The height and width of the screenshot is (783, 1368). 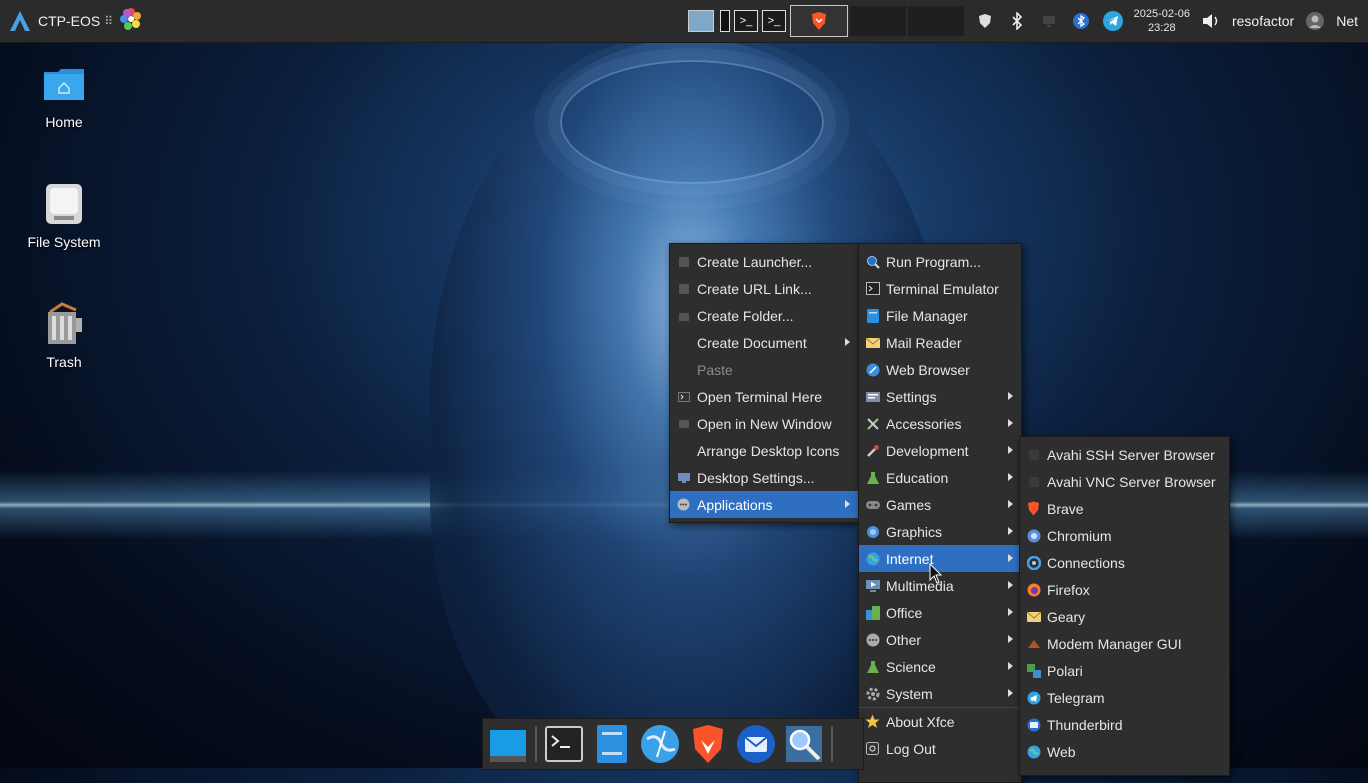 What do you see at coordinates (1124, 751) in the screenshot?
I see `menu-item-web: Web` at bounding box center [1124, 751].